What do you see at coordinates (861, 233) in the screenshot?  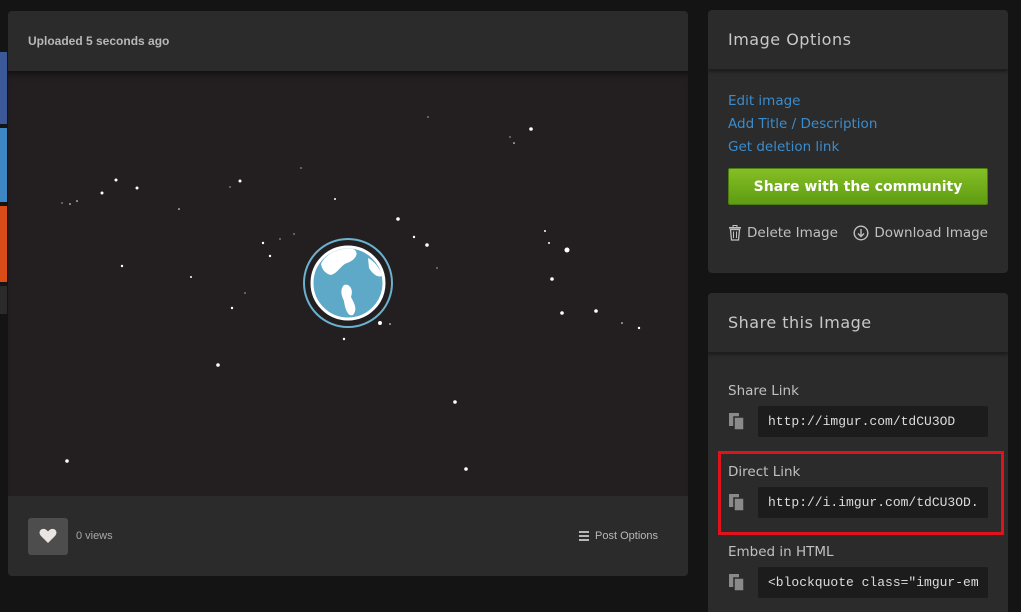 I see `download-icon` at bounding box center [861, 233].